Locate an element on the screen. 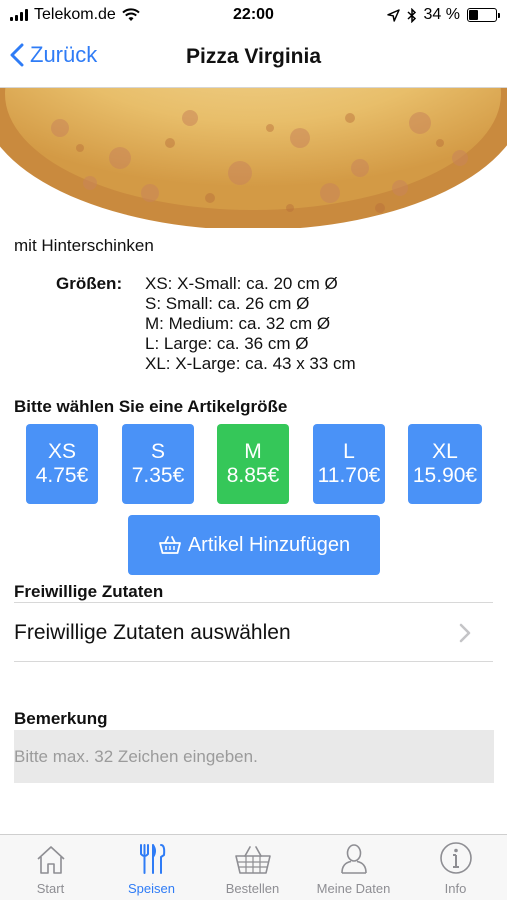  add-item-button: Artikel Hinzufügen is located at coordinates (254, 545).